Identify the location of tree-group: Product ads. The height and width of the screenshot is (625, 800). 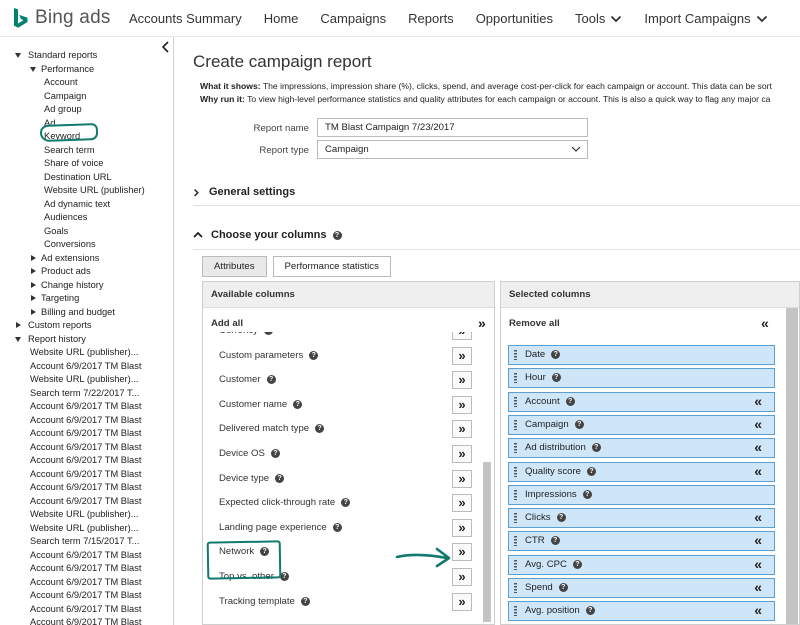
(86, 272).